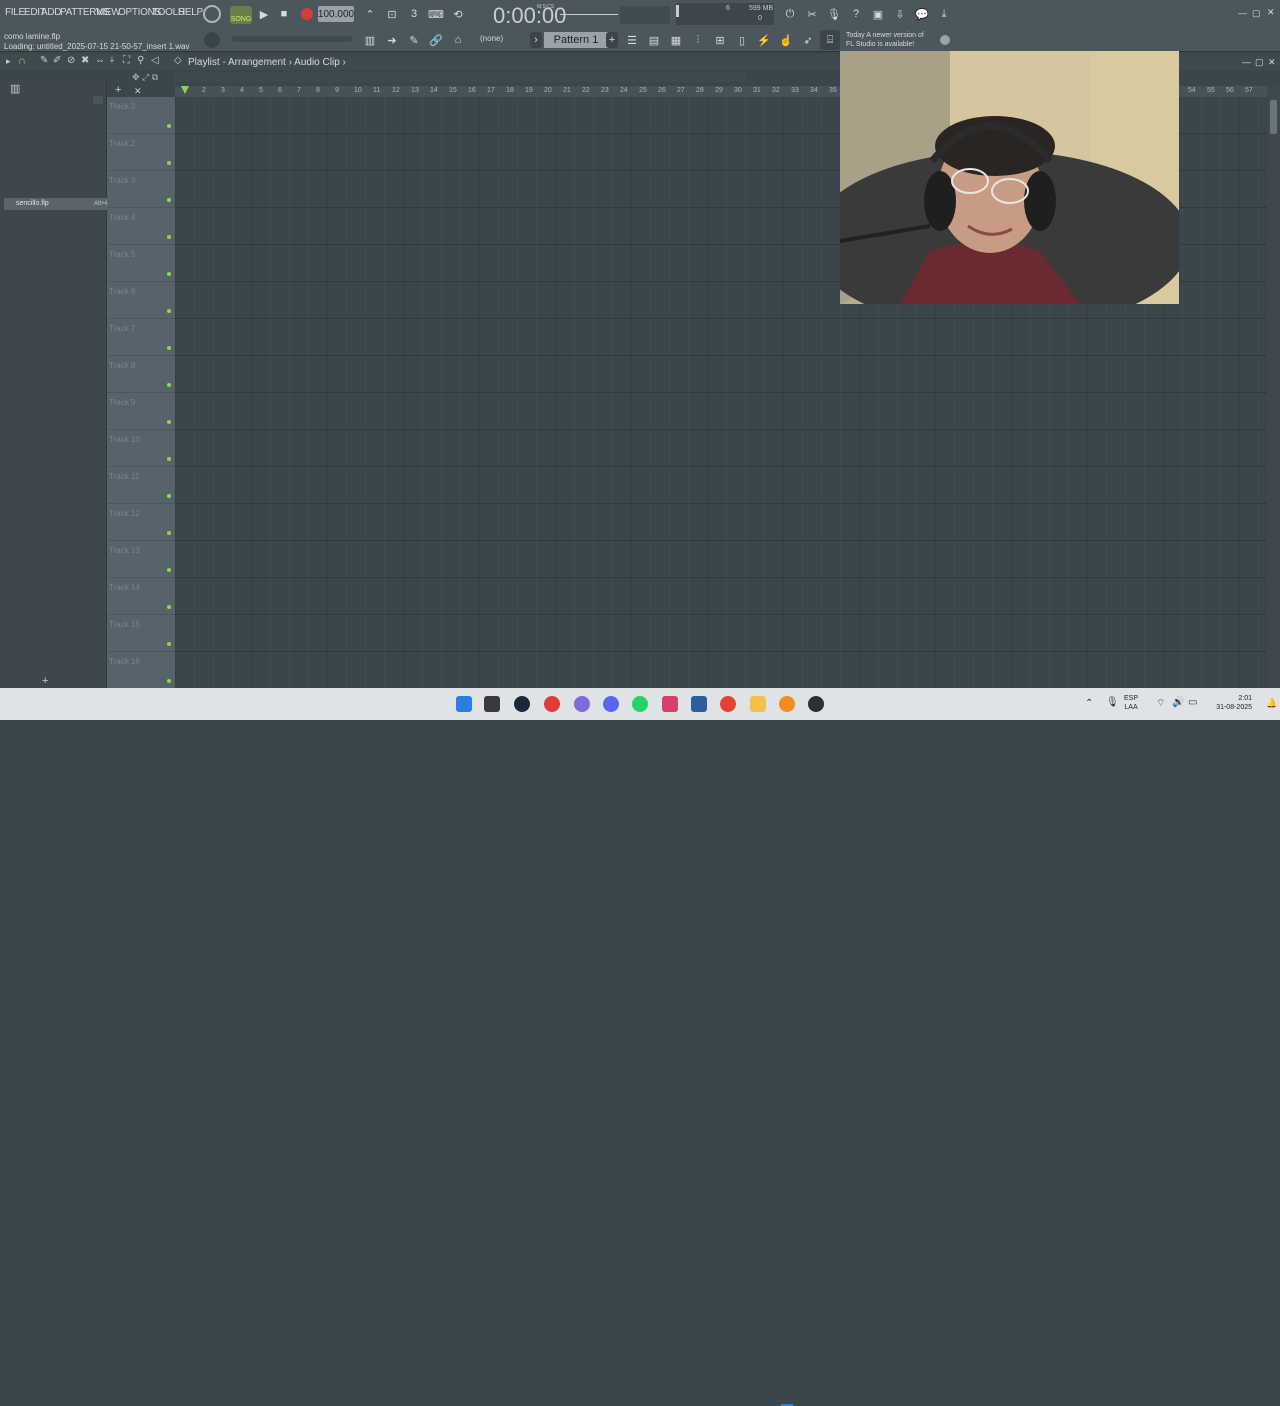 This screenshot has height=1406, width=1280. I want to click on volume-icon: 🔊, so click(1178, 702).